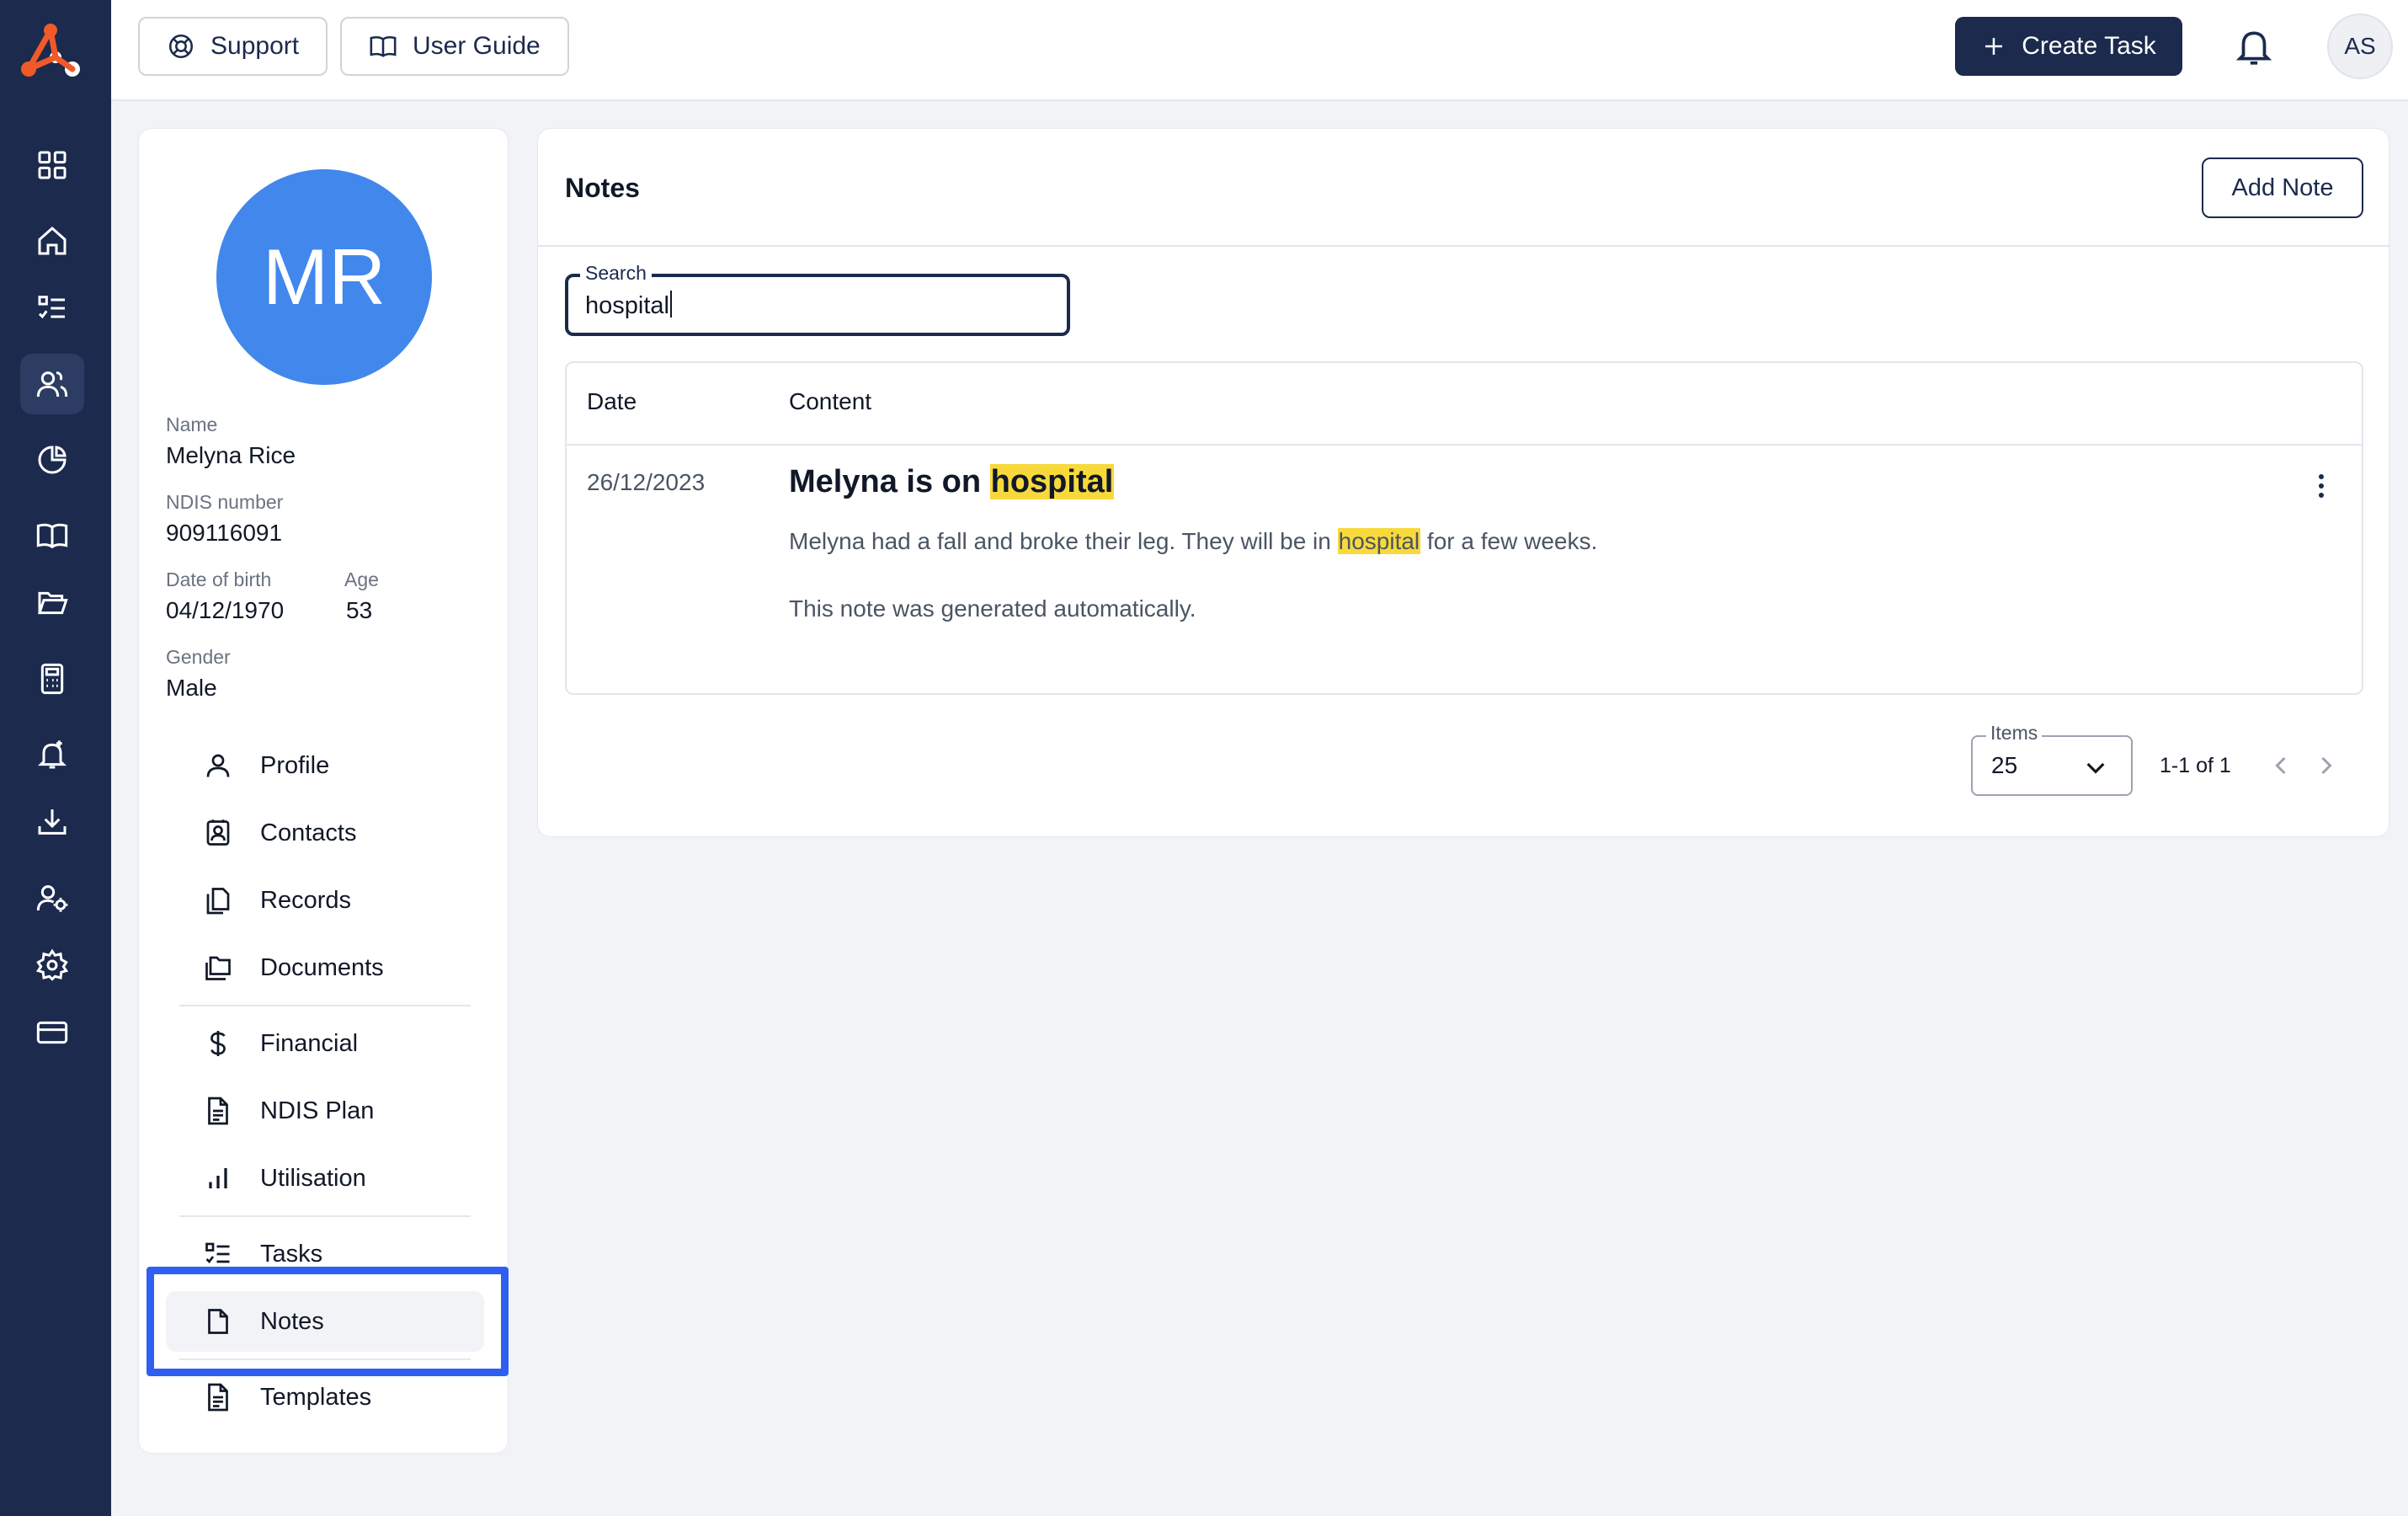 This screenshot has height=1516, width=2408. What do you see at coordinates (198, 657) in the screenshot?
I see `gender-label: Gender` at bounding box center [198, 657].